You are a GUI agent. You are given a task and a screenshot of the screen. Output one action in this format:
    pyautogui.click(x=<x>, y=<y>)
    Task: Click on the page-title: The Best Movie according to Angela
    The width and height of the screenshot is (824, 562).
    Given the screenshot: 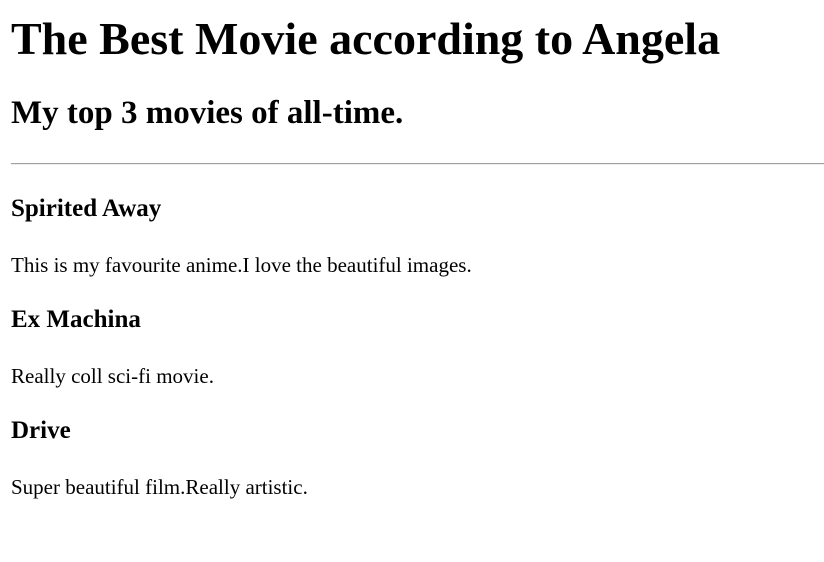 What is the action you would take?
    pyautogui.click(x=366, y=38)
    